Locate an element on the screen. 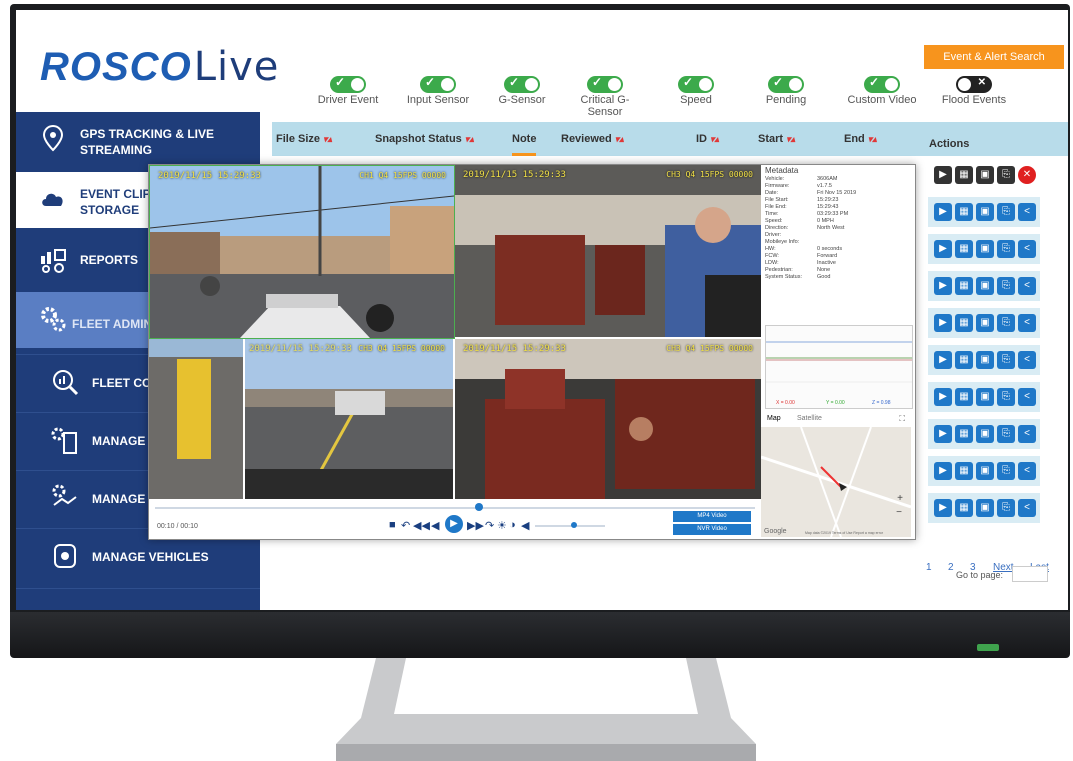 The image size is (1073, 761). toggle-g-sensor: ✓ G-Sensor is located at coordinates (522, 90).